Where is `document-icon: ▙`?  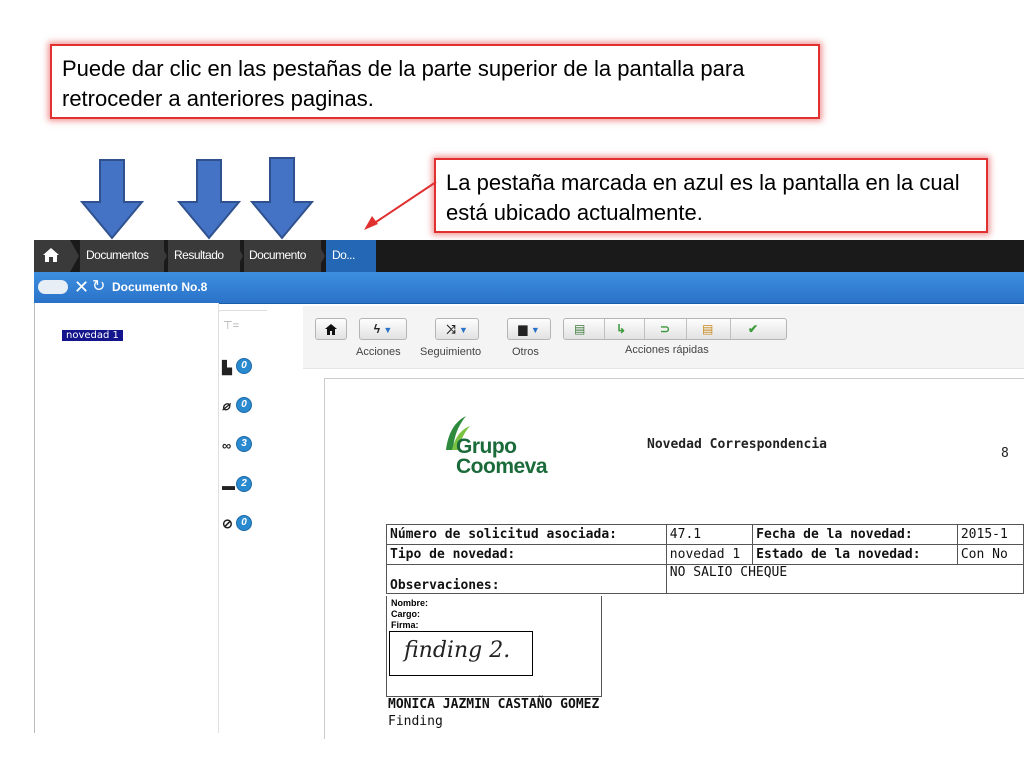
document-icon: ▙ is located at coordinates (227, 368).